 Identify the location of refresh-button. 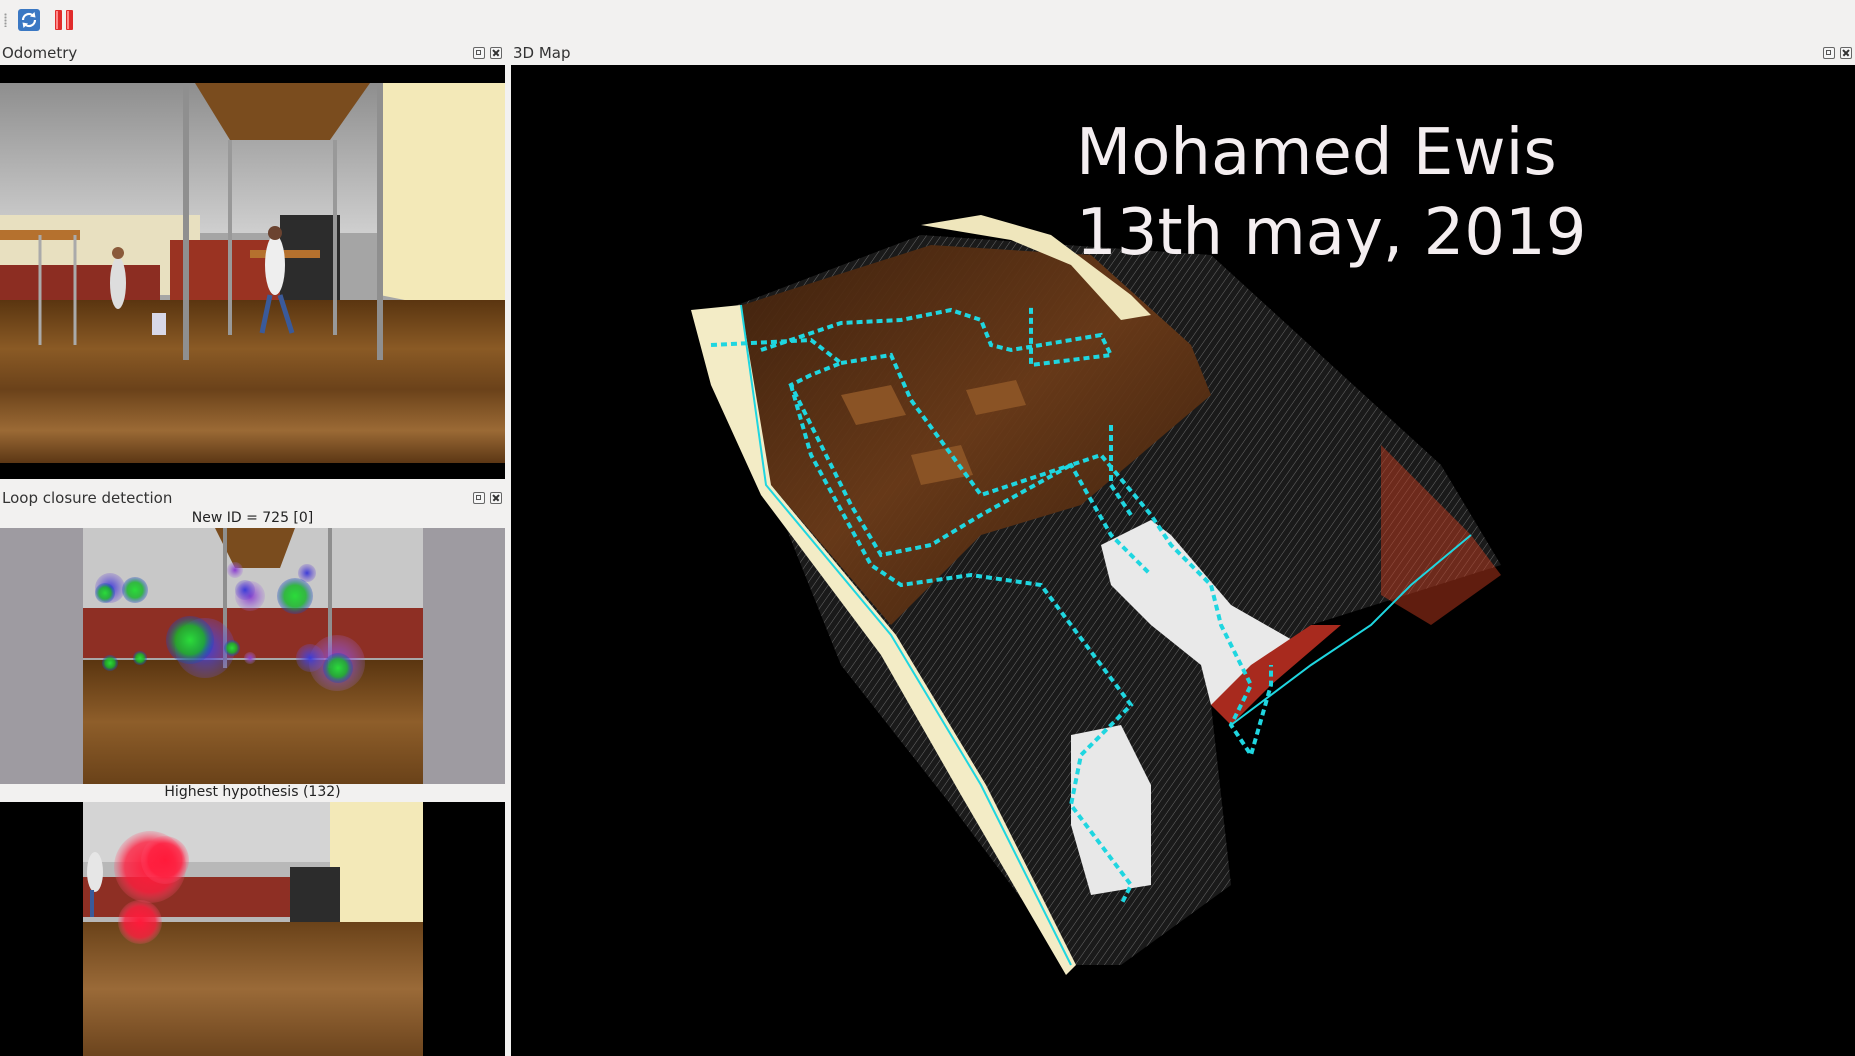
(29, 20).